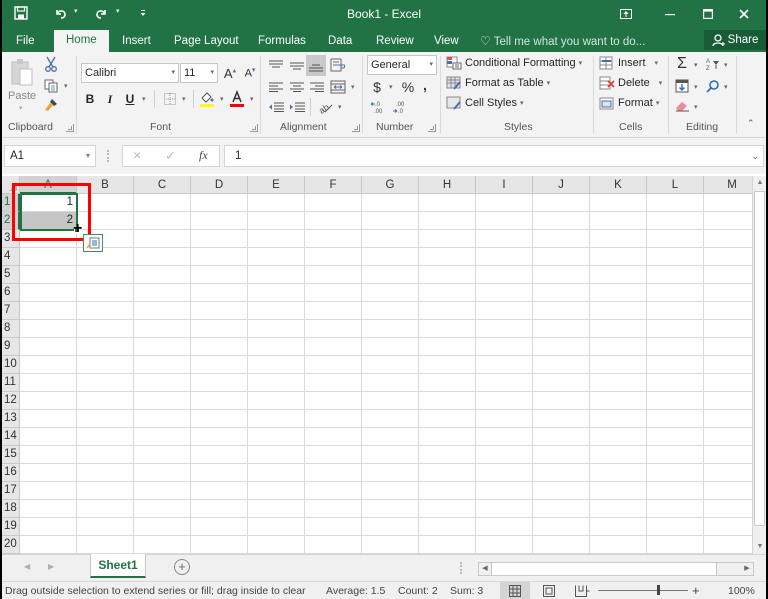 The width and height of the screenshot is (768, 599). Describe the element at coordinates (549, 590) in the screenshot. I see `page-layout-view-button` at that location.